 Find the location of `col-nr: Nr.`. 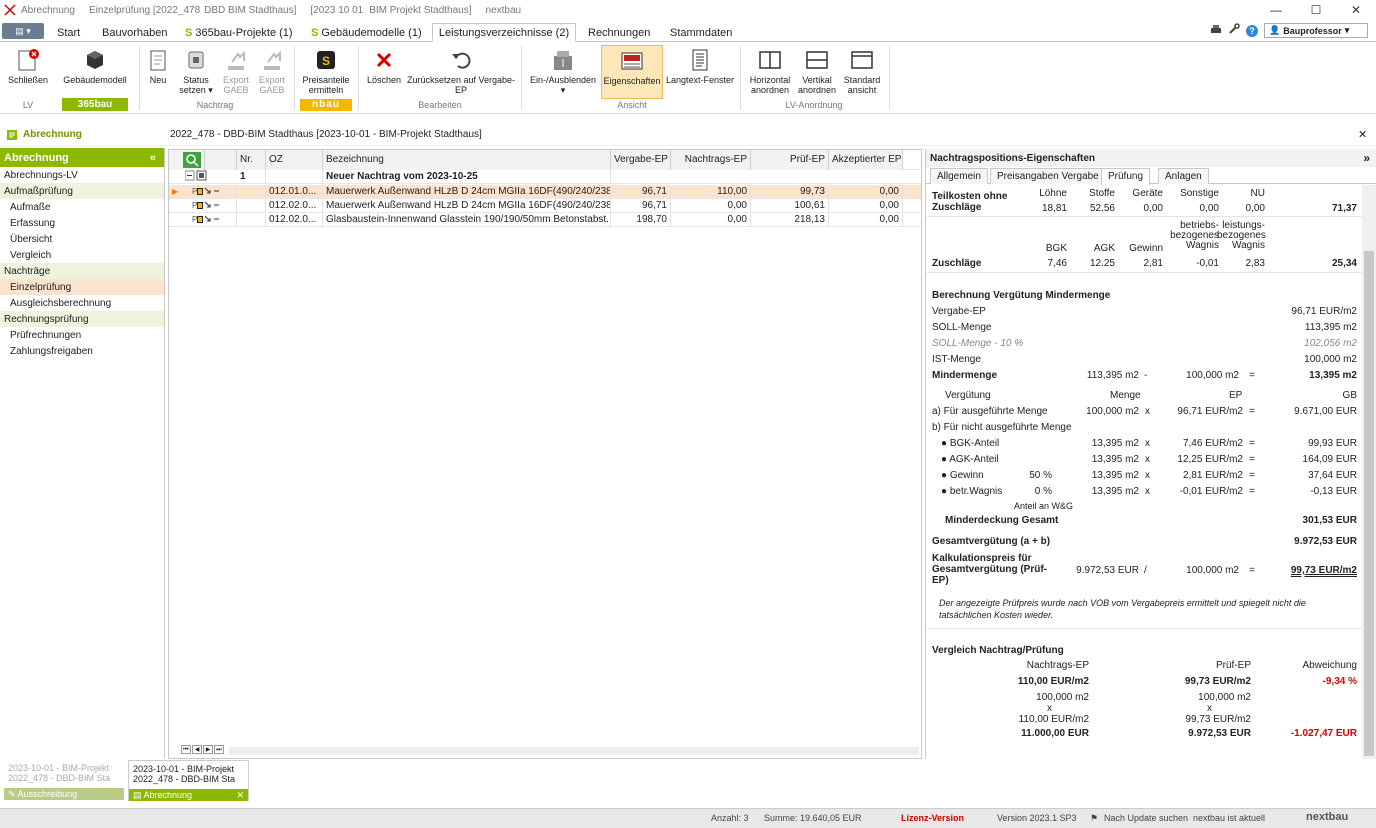

col-nr: Nr. is located at coordinates (251, 160).